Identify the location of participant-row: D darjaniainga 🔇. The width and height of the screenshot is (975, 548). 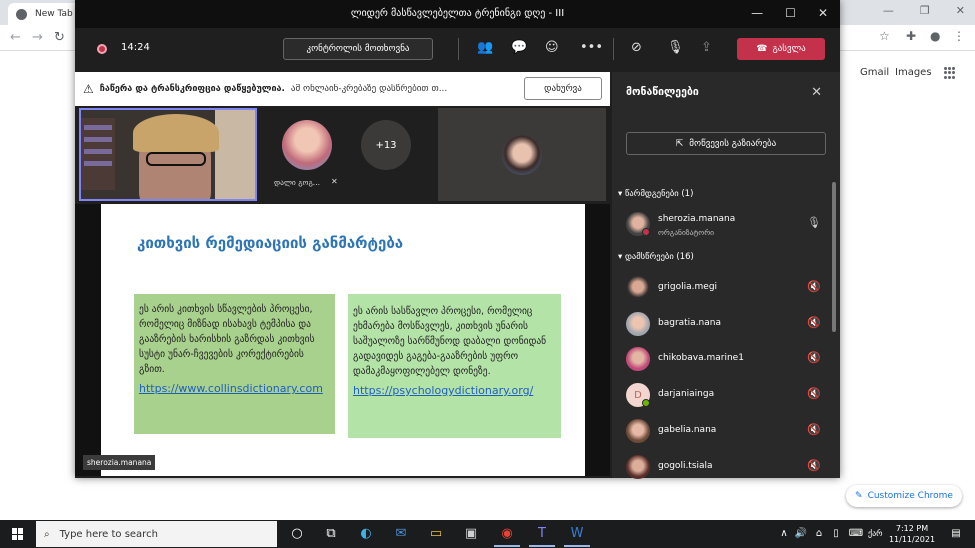
(724, 395).